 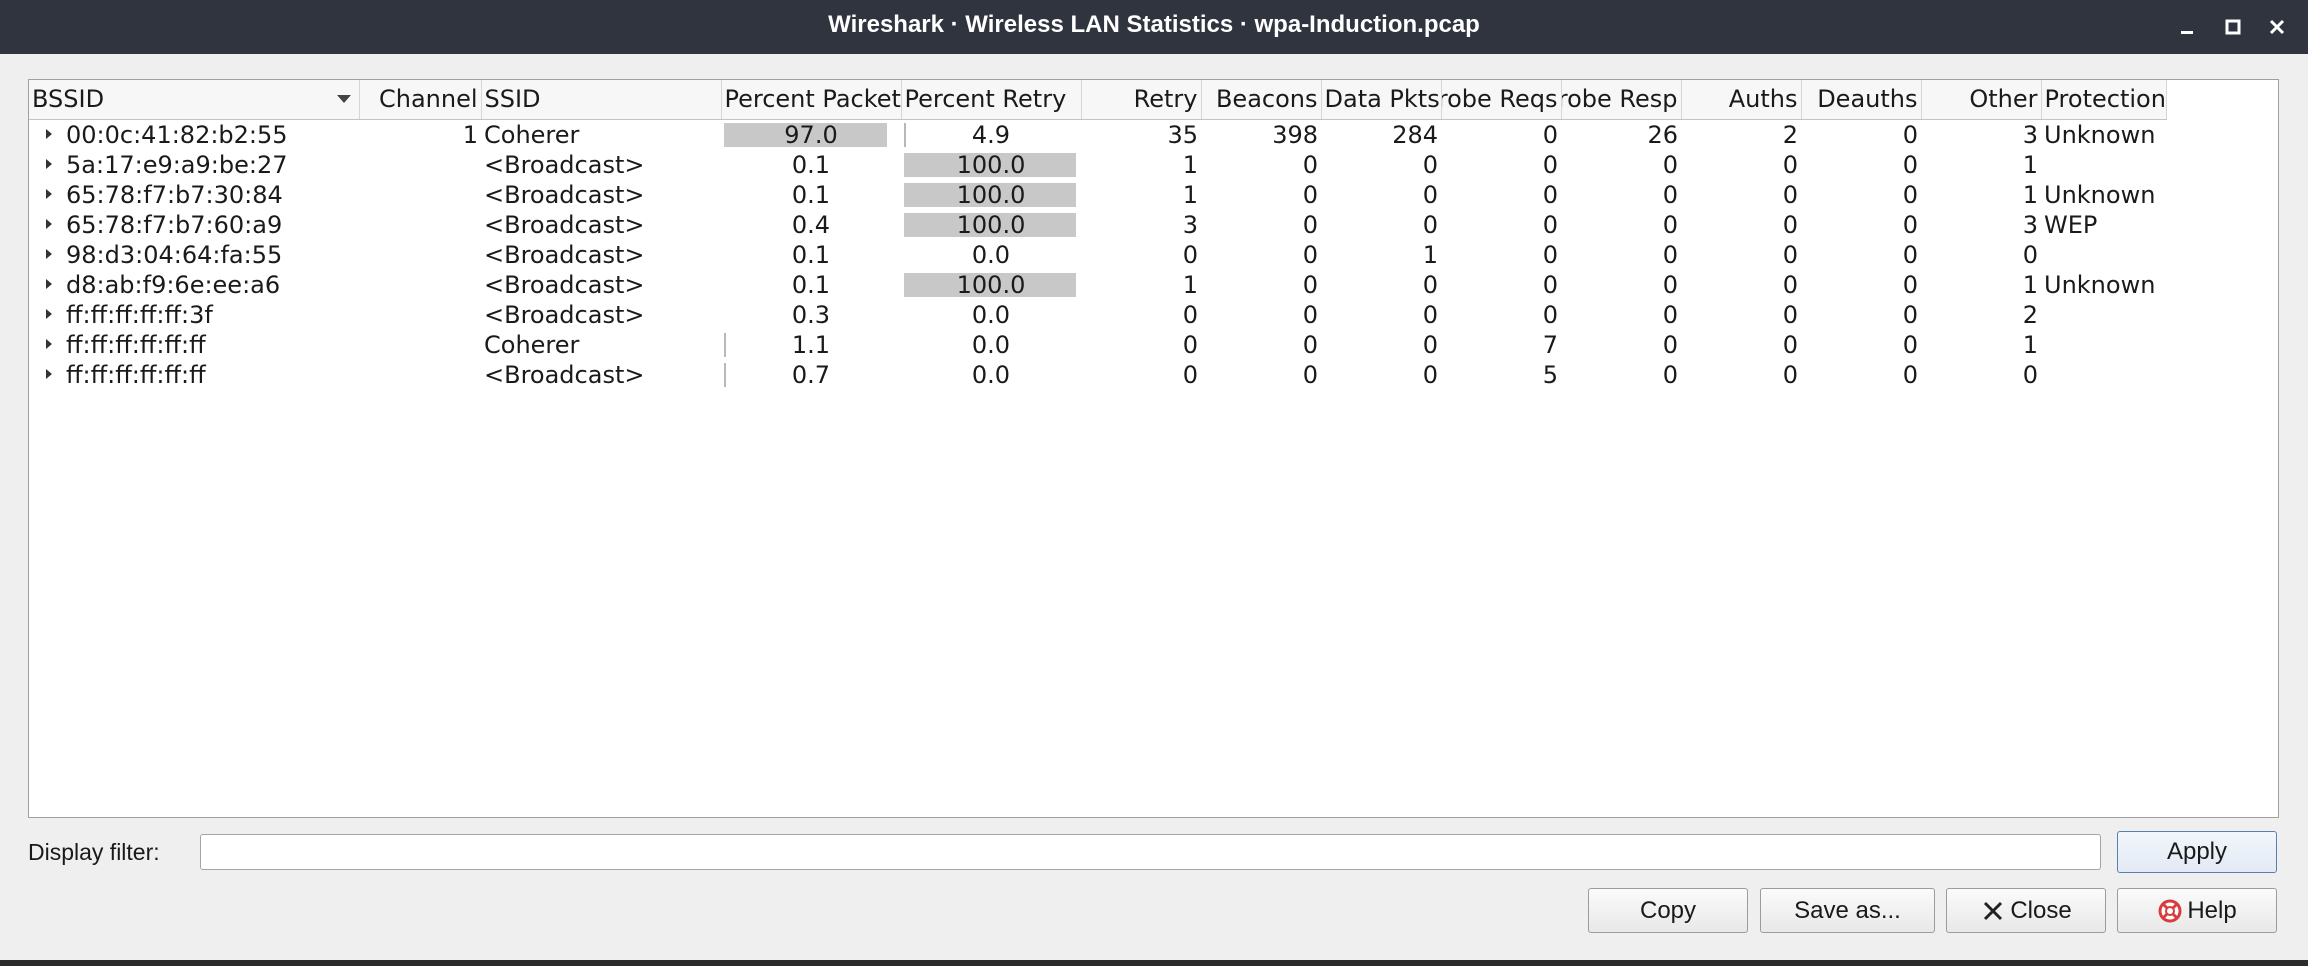 What do you see at coordinates (1150, 852) in the screenshot?
I see `display-filter-input` at bounding box center [1150, 852].